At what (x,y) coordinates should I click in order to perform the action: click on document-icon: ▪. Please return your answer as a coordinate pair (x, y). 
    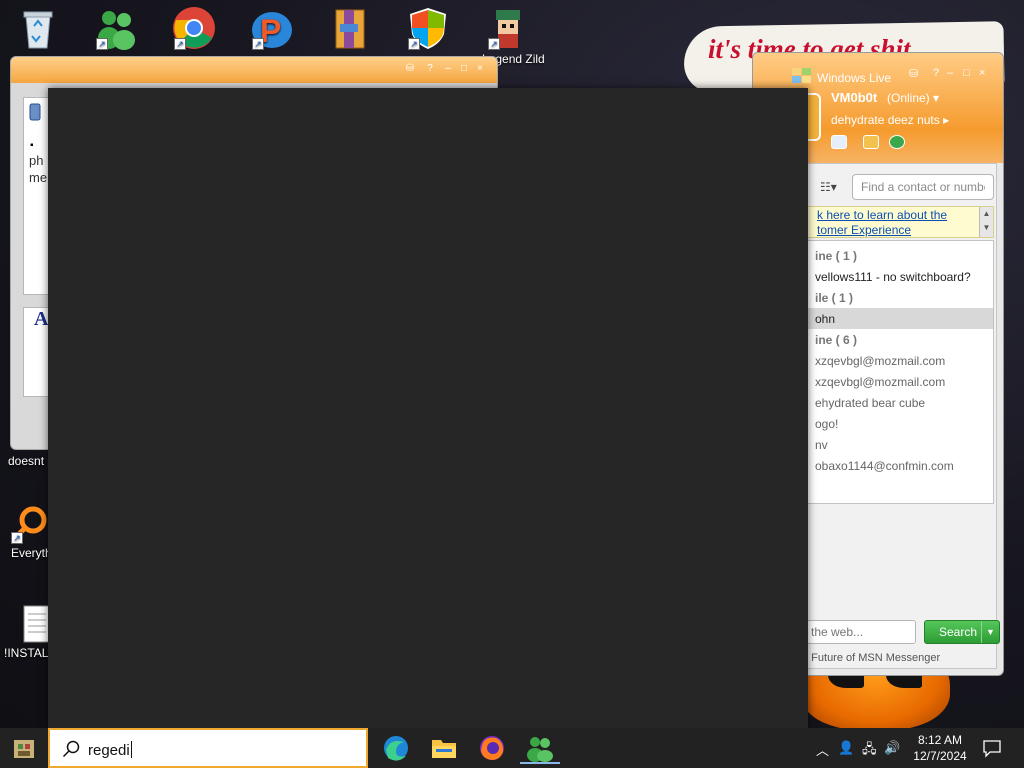
    Looking at the image, I should click on (32, 145).